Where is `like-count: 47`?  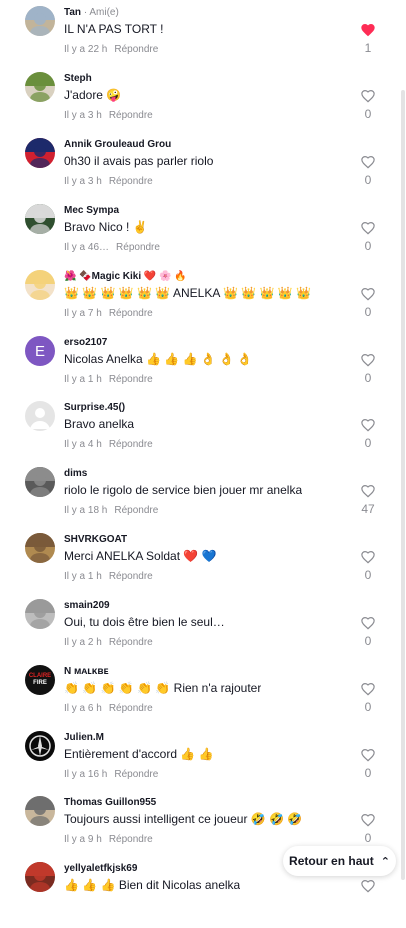 like-count: 47 is located at coordinates (368, 509).